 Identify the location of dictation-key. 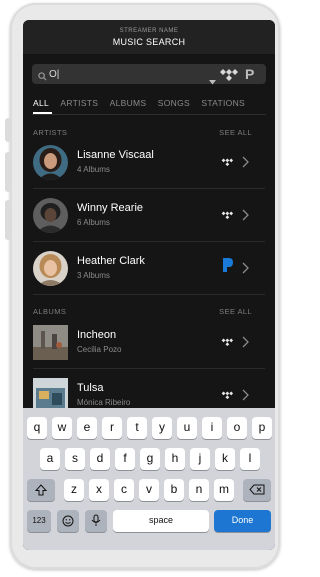
(96, 521).